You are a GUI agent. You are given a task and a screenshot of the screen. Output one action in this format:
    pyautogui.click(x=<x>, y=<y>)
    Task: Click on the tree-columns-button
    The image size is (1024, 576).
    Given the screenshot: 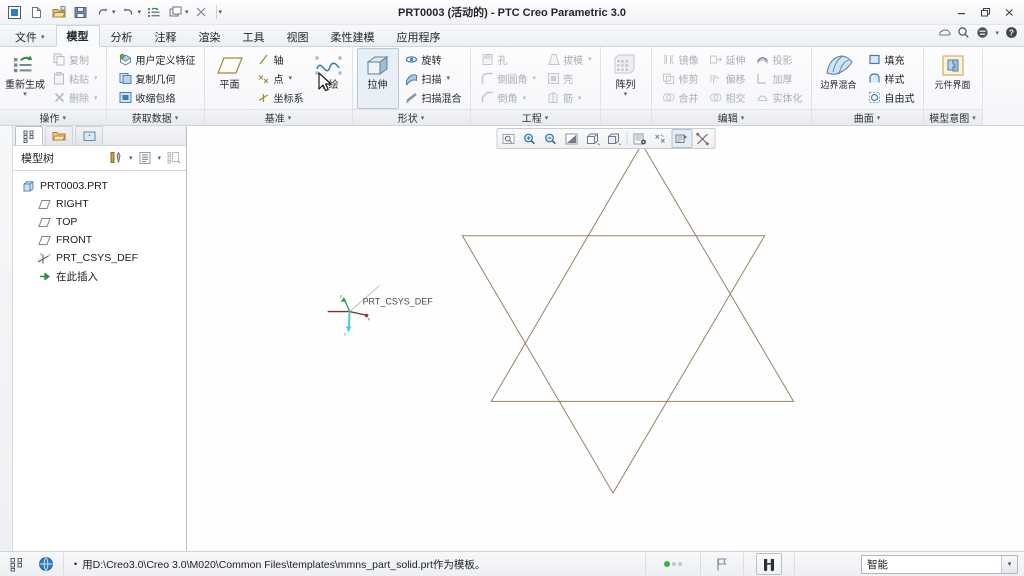 What is the action you would take?
    pyautogui.click(x=173, y=158)
    